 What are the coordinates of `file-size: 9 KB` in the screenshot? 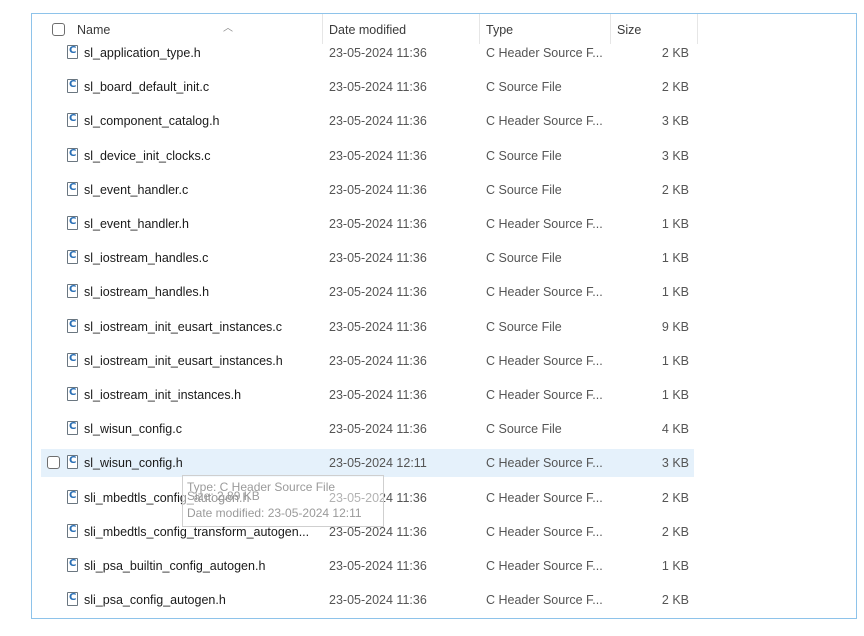 It's located at (675, 327).